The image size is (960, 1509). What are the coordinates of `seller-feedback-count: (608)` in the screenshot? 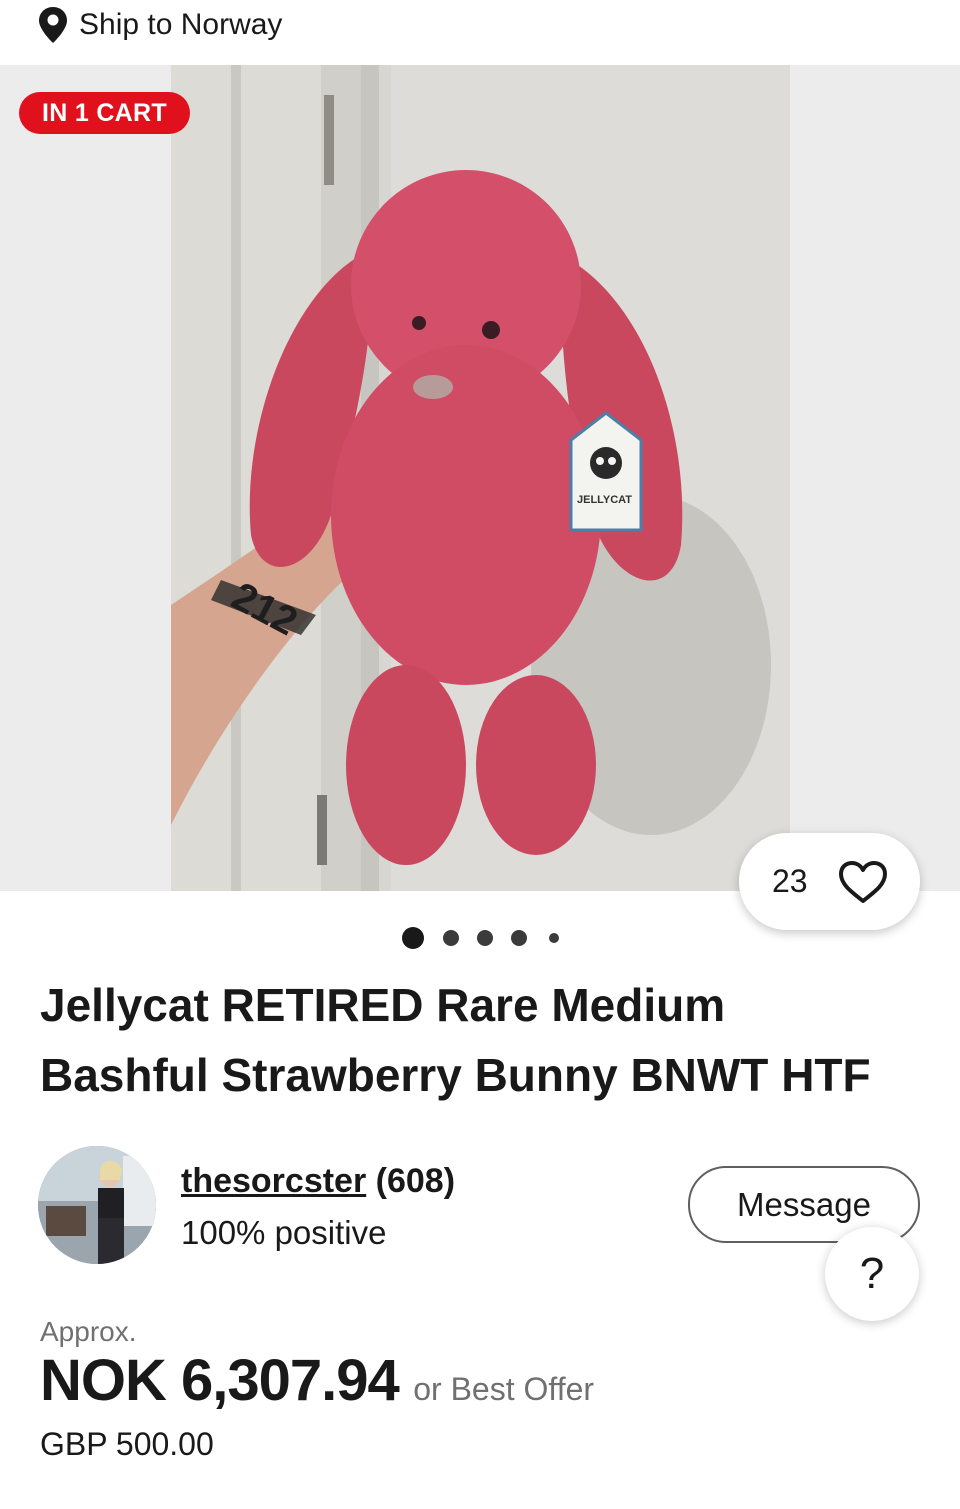 It's located at (415, 1181).